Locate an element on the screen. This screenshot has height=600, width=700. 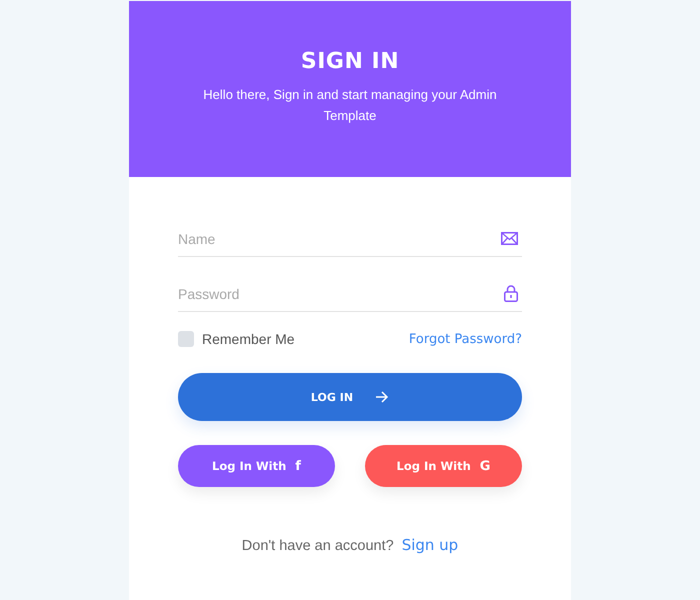
arrow-right-icon is located at coordinates (382, 397).